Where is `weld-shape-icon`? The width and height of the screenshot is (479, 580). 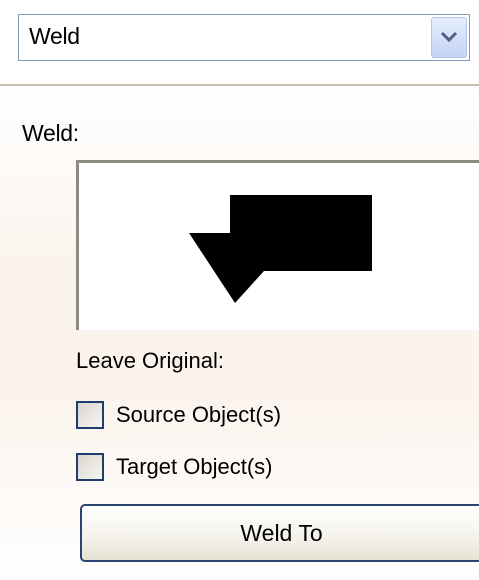
weld-shape-icon is located at coordinates (280, 249).